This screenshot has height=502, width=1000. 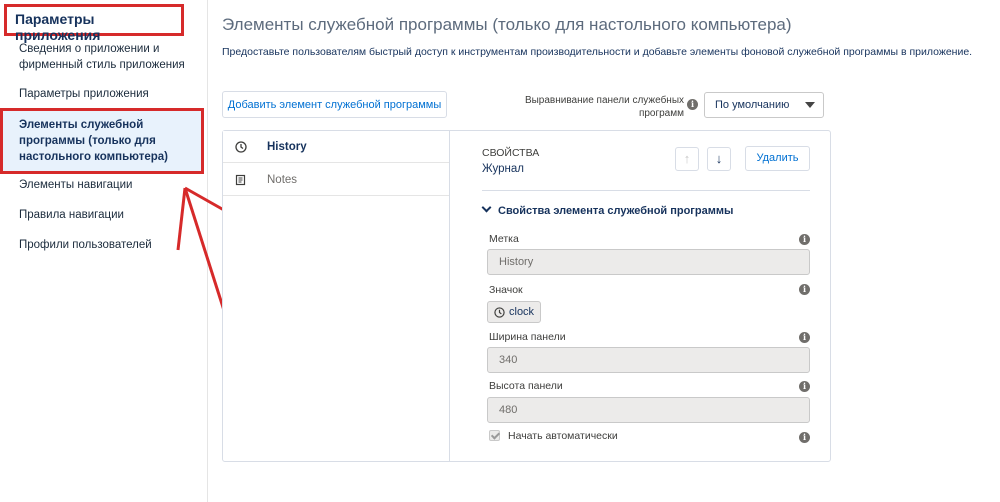 I want to click on move-down-button: ↓, so click(x=719, y=159).